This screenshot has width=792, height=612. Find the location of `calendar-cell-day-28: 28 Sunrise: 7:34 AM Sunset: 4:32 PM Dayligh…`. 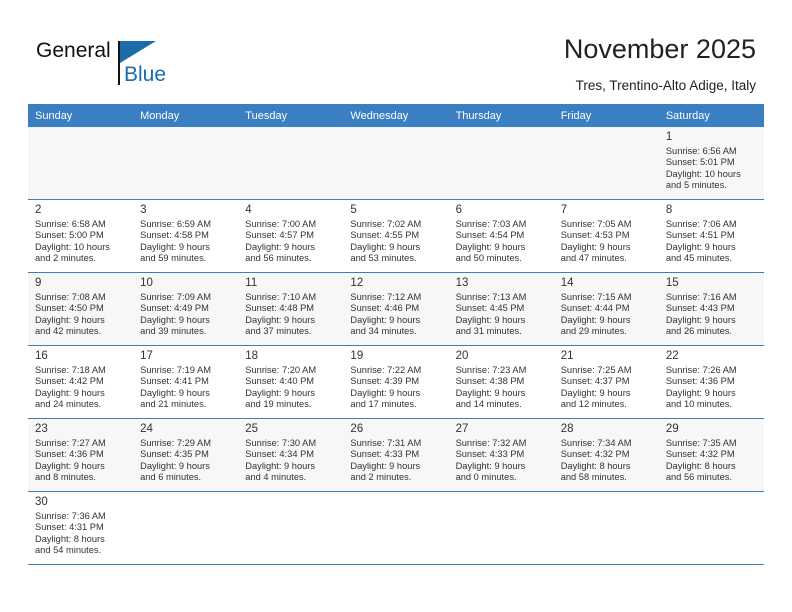

calendar-cell-day-28: 28 Sunrise: 7:34 AM Sunset: 4:32 PM Dayligh… is located at coordinates (606, 455).